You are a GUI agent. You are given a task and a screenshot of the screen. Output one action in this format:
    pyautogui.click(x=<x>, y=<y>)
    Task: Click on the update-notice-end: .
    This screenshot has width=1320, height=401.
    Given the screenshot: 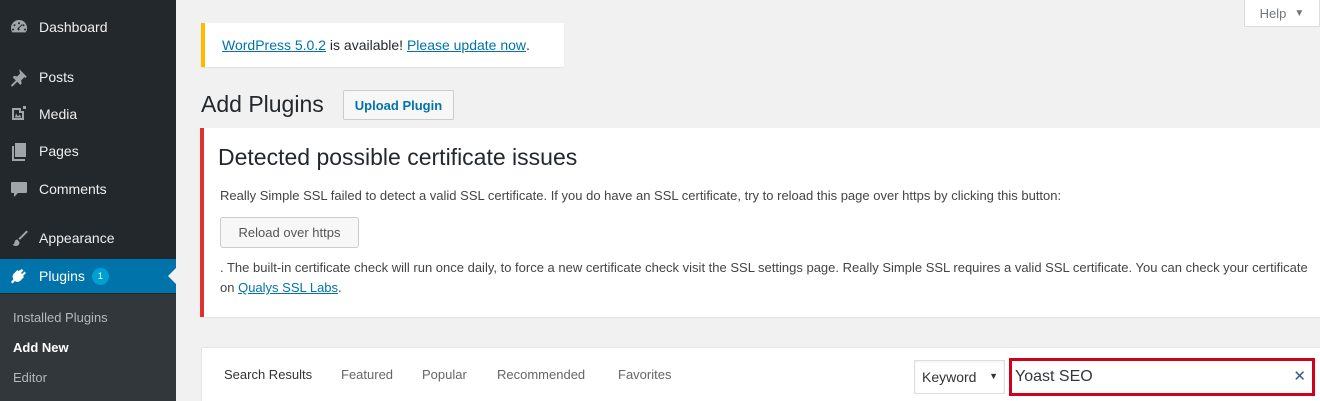 What is the action you would take?
    pyautogui.click(x=528, y=45)
    